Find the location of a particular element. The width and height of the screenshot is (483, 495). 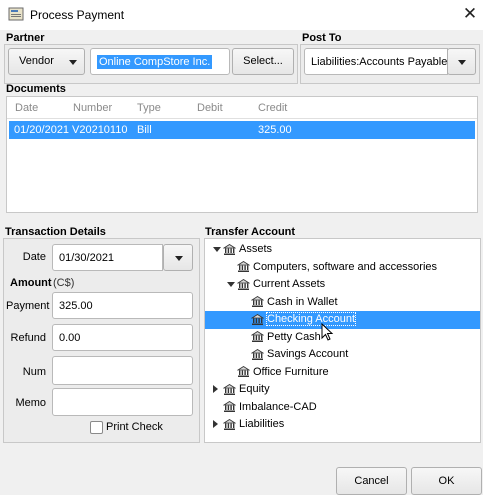

tree-item: Savings Account is located at coordinates (342, 355).